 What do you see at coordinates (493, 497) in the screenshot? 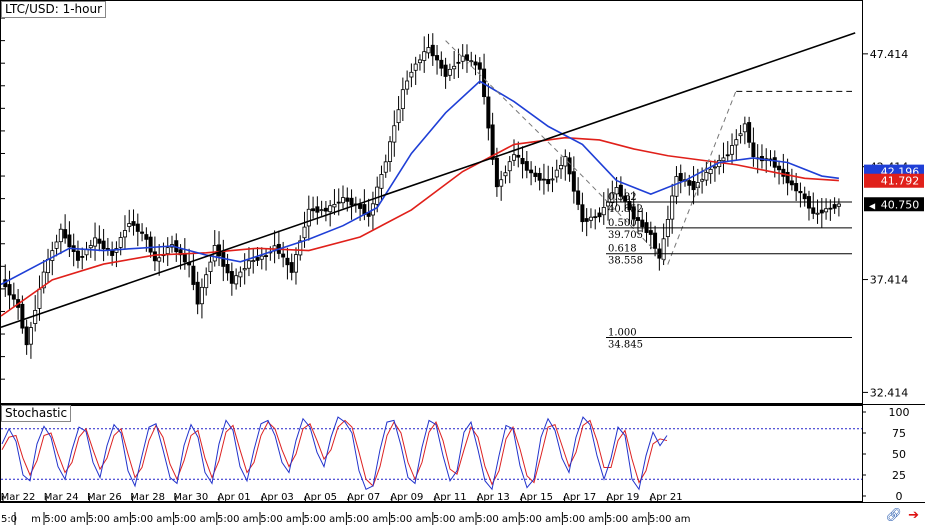
I see `date-label: Apr 13` at bounding box center [493, 497].